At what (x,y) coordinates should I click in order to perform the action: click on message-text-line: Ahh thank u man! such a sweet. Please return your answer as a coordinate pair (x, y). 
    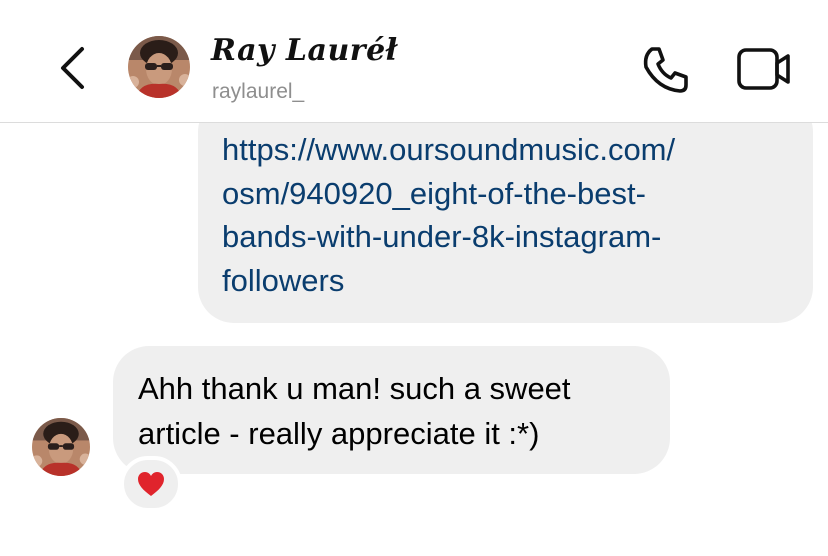
    Looking at the image, I should click on (354, 388).